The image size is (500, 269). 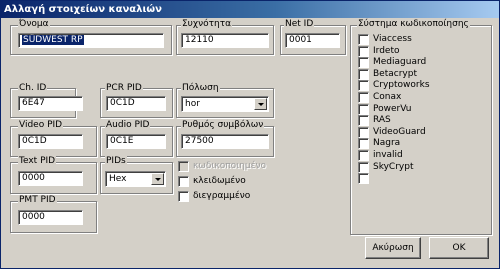 I want to click on audio-pid-label: Audio PID, so click(x=128, y=125).